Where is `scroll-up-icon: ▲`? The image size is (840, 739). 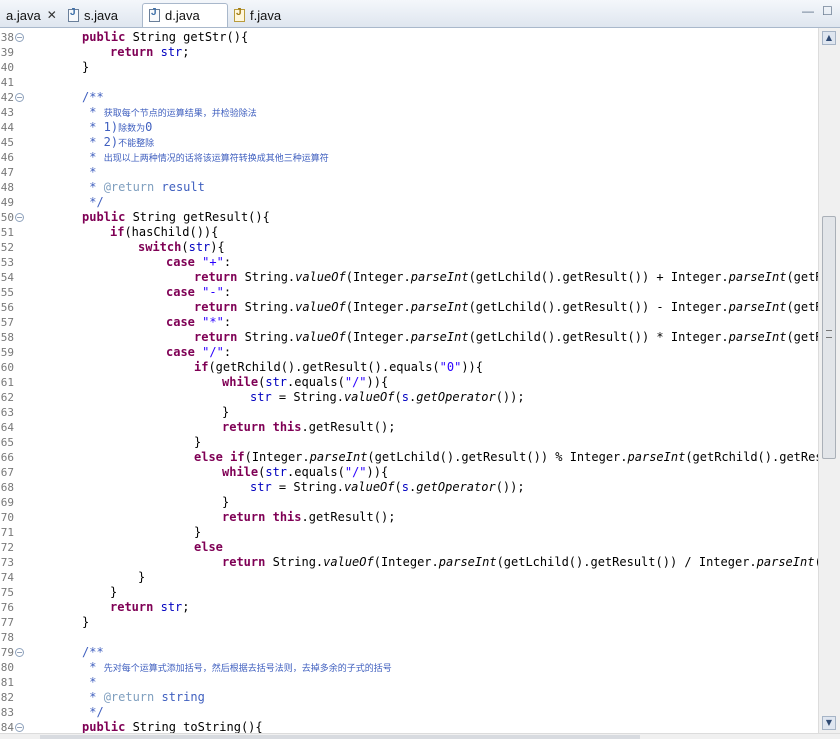
scroll-up-icon: ▲ is located at coordinates (829, 38).